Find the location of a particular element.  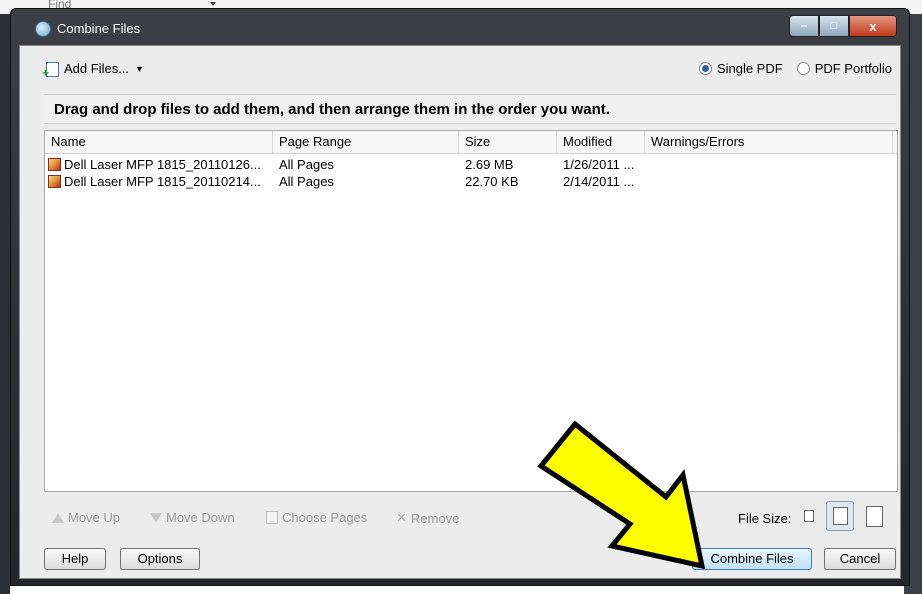

choose-pages-label: Choose Pages is located at coordinates (325, 517).